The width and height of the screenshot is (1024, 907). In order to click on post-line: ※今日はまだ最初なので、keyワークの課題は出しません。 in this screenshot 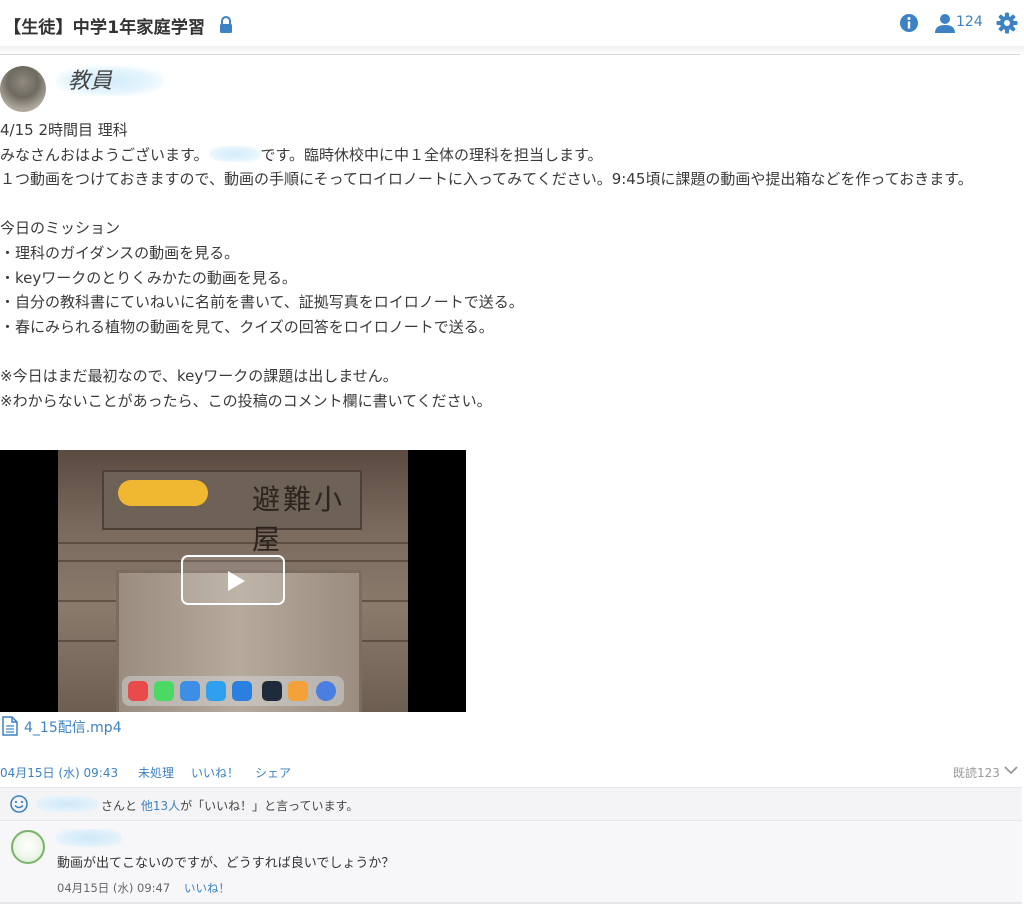, I will do `click(199, 375)`.